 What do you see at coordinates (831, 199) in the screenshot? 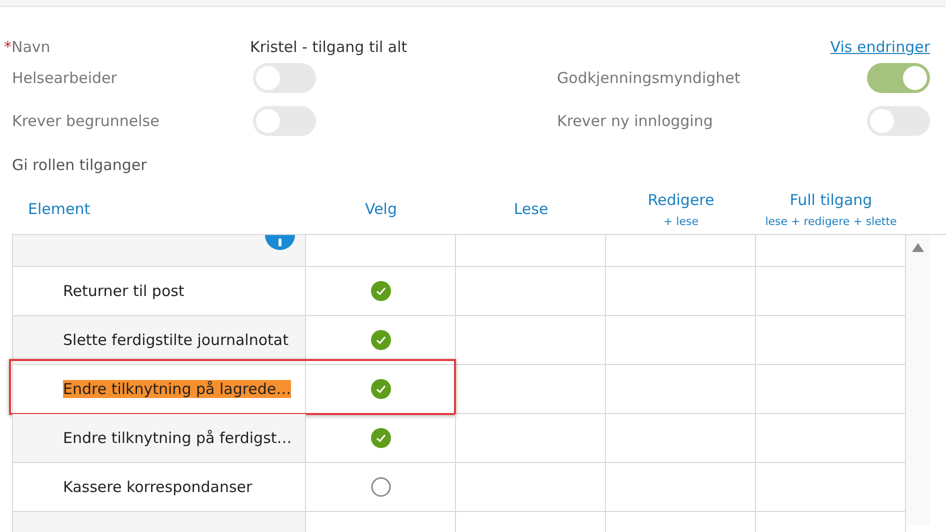
I see `column-header: Full tilgang` at bounding box center [831, 199].